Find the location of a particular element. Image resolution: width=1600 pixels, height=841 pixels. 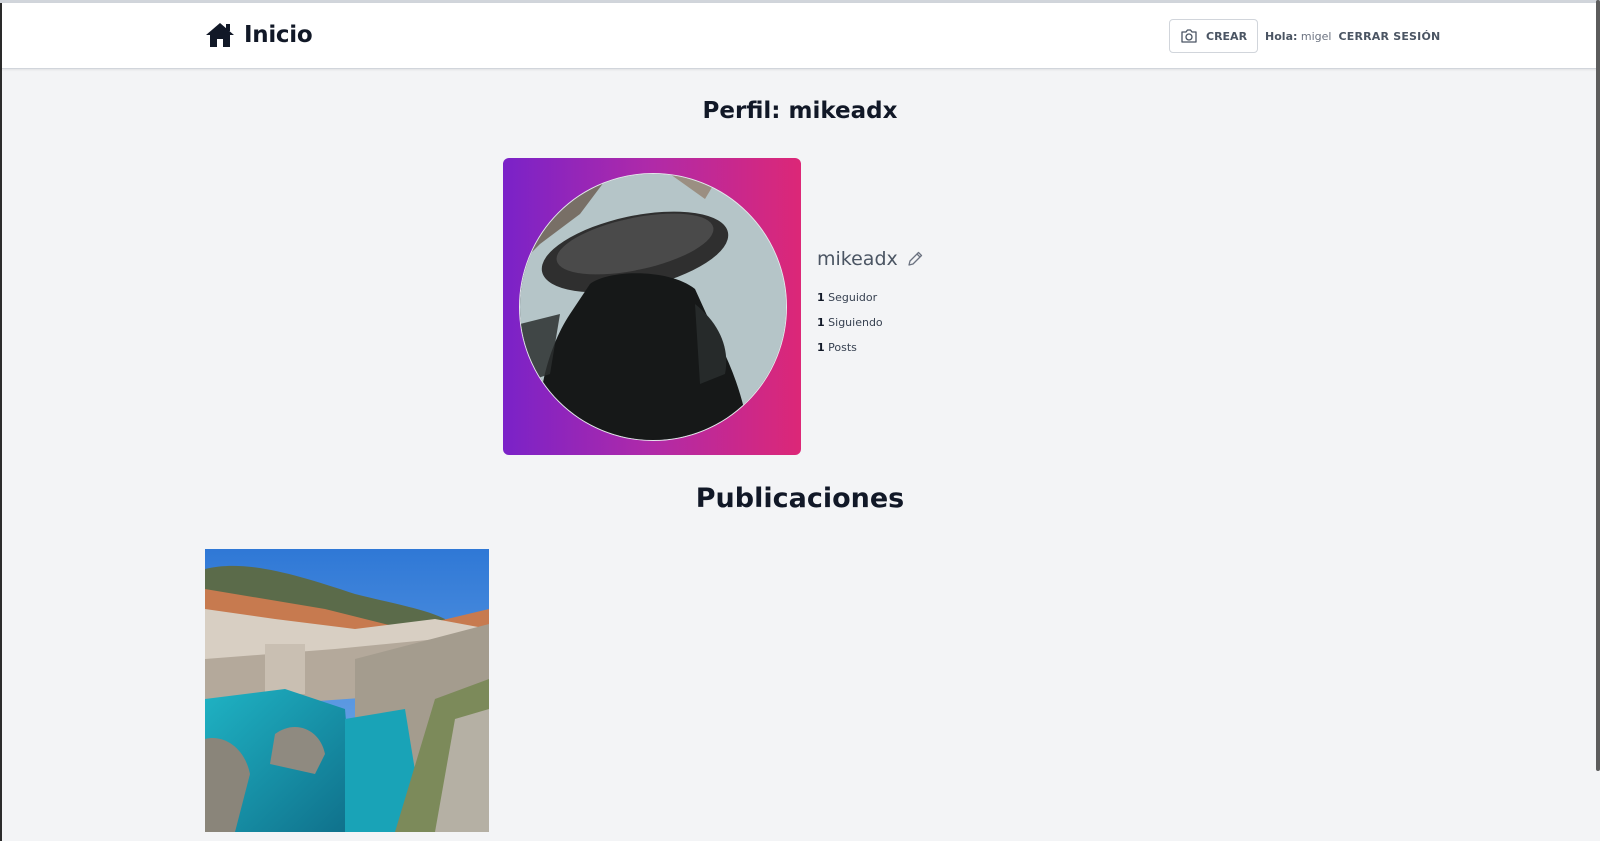

greeting-username: migel is located at coordinates (1316, 36).